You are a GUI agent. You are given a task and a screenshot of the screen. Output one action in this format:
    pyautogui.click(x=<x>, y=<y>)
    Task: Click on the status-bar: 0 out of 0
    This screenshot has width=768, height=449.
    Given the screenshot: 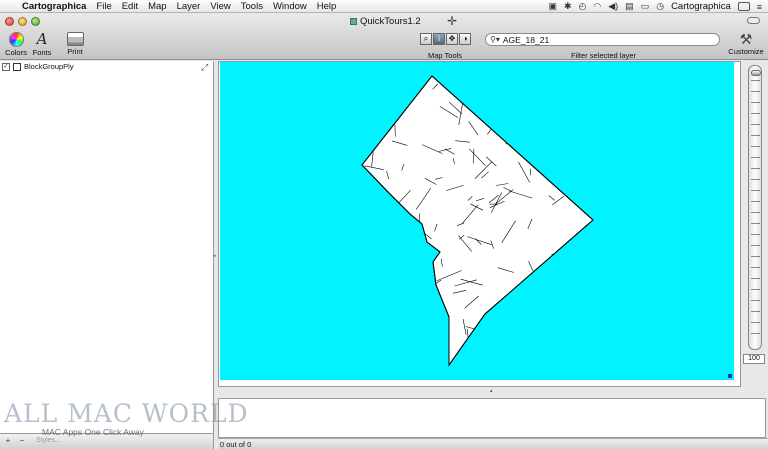 What is the action you would take?
    pyautogui.click(x=493, y=443)
    